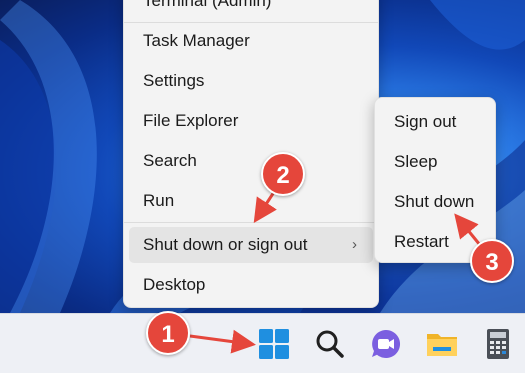 Image resolution: width=525 pixels, height=373 pixels. Describe the element at coordinates (251, 121) in the screenshot. I see `menu-item-file-explorer: File Explorer` at that location.